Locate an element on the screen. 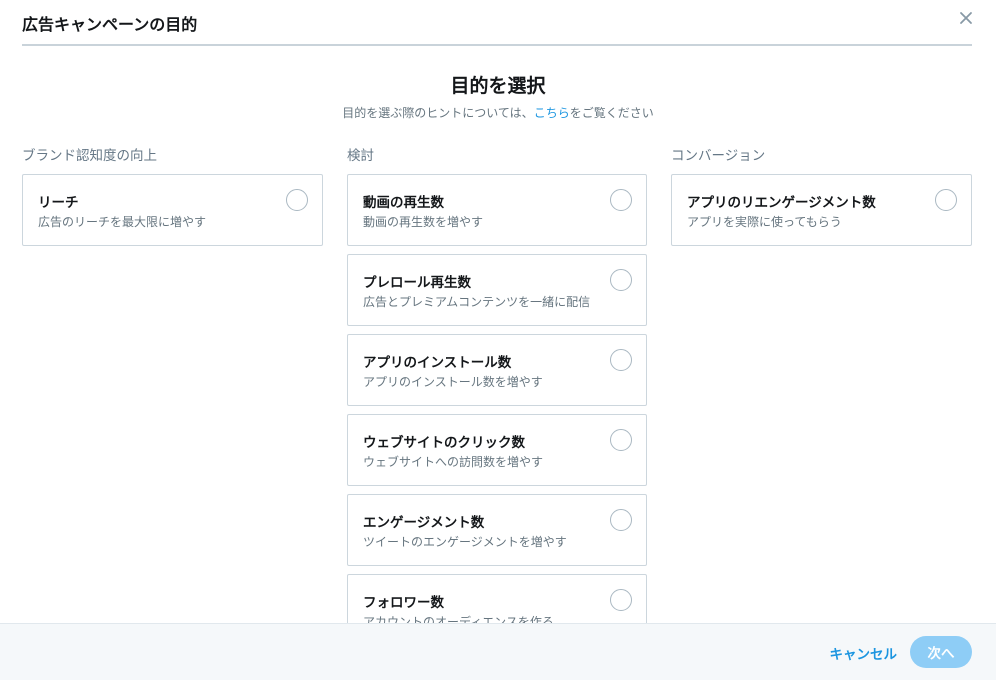 This screenshot has height=680, width=996. objective-title: リーチ is located at coordinates (58, 203).